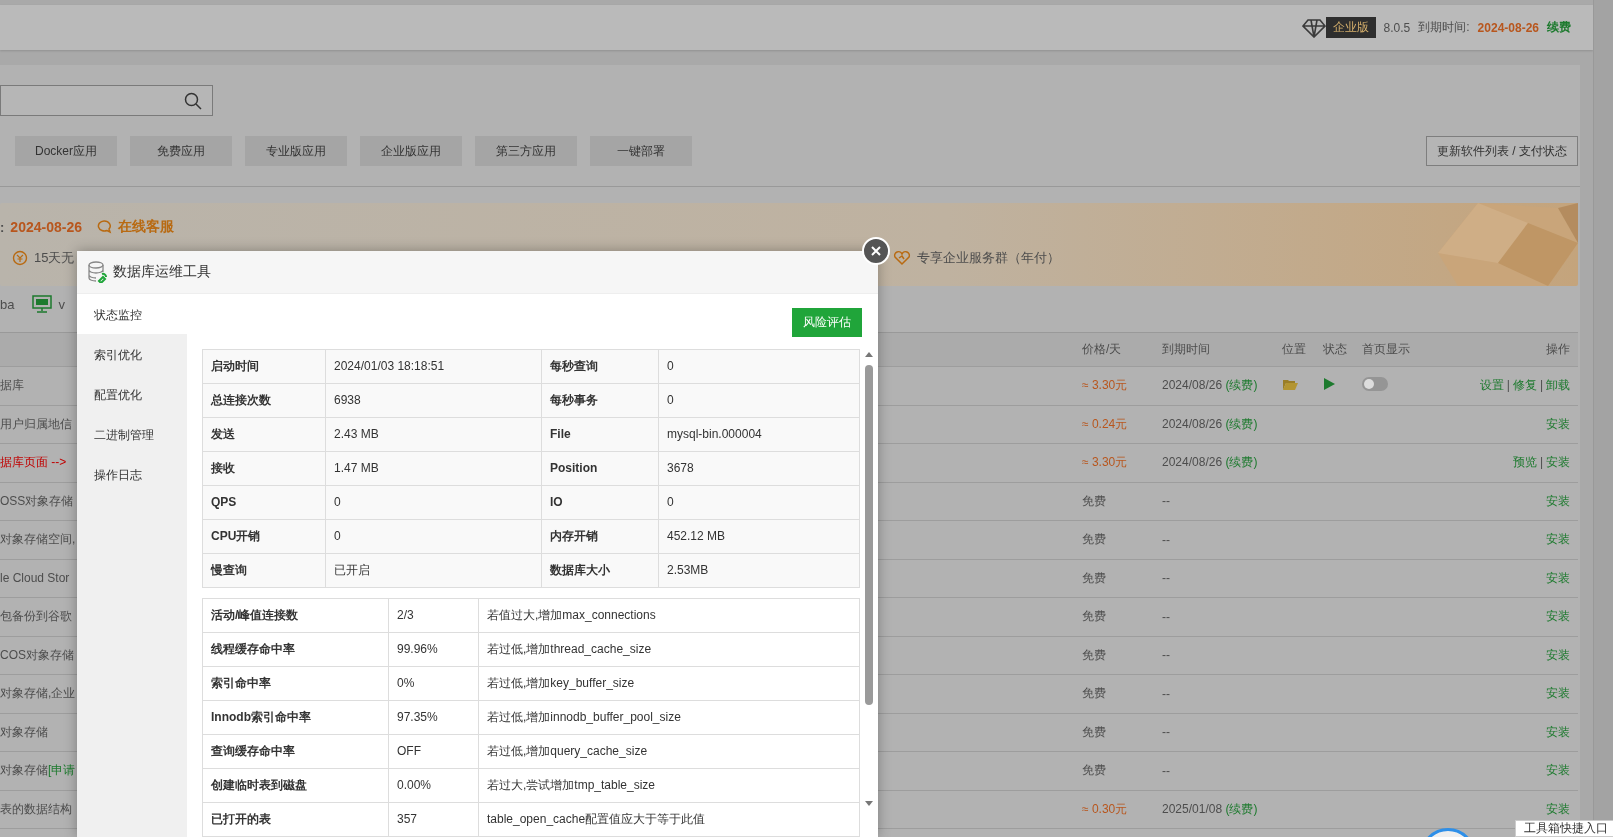  I want to click on version-text: 8.0.5, so click(1397, 27).